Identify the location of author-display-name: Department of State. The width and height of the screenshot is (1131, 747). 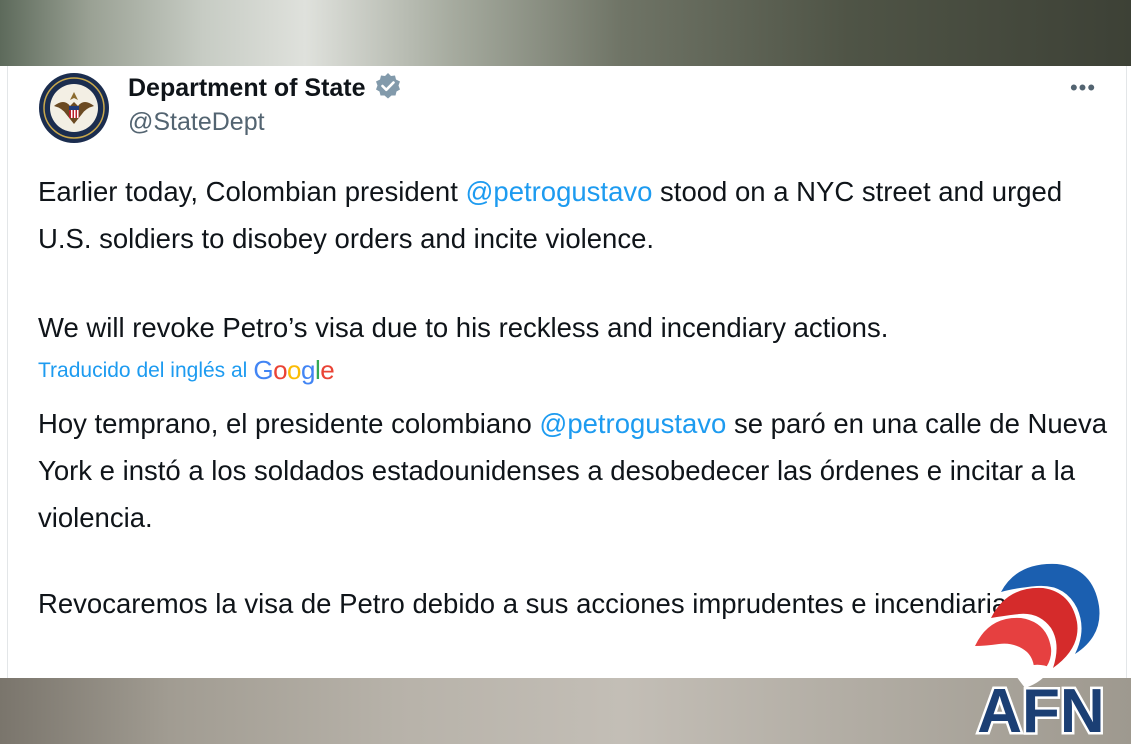
(247, 88).